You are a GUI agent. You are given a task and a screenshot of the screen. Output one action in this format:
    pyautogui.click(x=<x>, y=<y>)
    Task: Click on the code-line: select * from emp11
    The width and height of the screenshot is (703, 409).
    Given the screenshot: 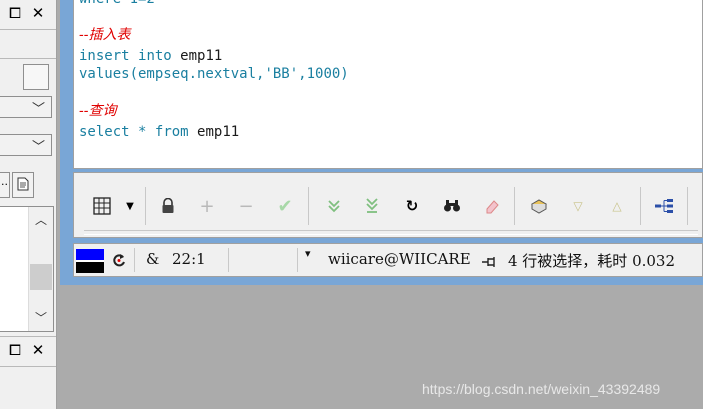 What is the action you would take?
    pyautogui.click(x=159, y=132)
    